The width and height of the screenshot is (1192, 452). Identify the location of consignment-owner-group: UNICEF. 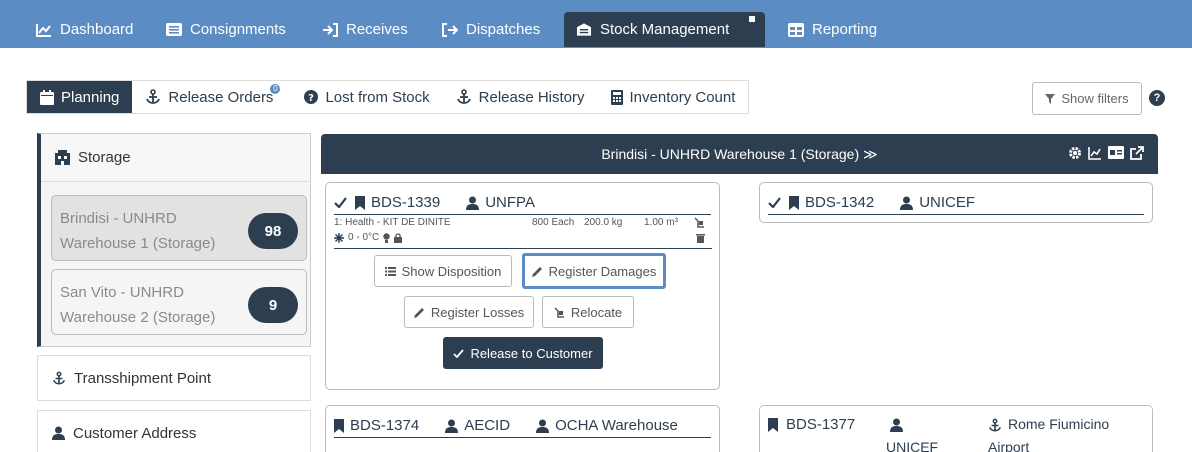
(937, 202).